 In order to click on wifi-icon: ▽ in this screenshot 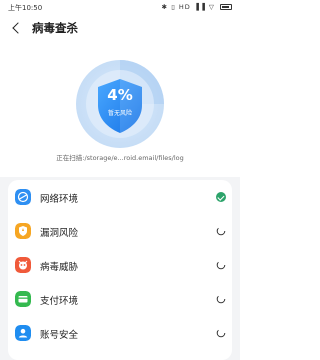, I will do `click(211, 7)`.